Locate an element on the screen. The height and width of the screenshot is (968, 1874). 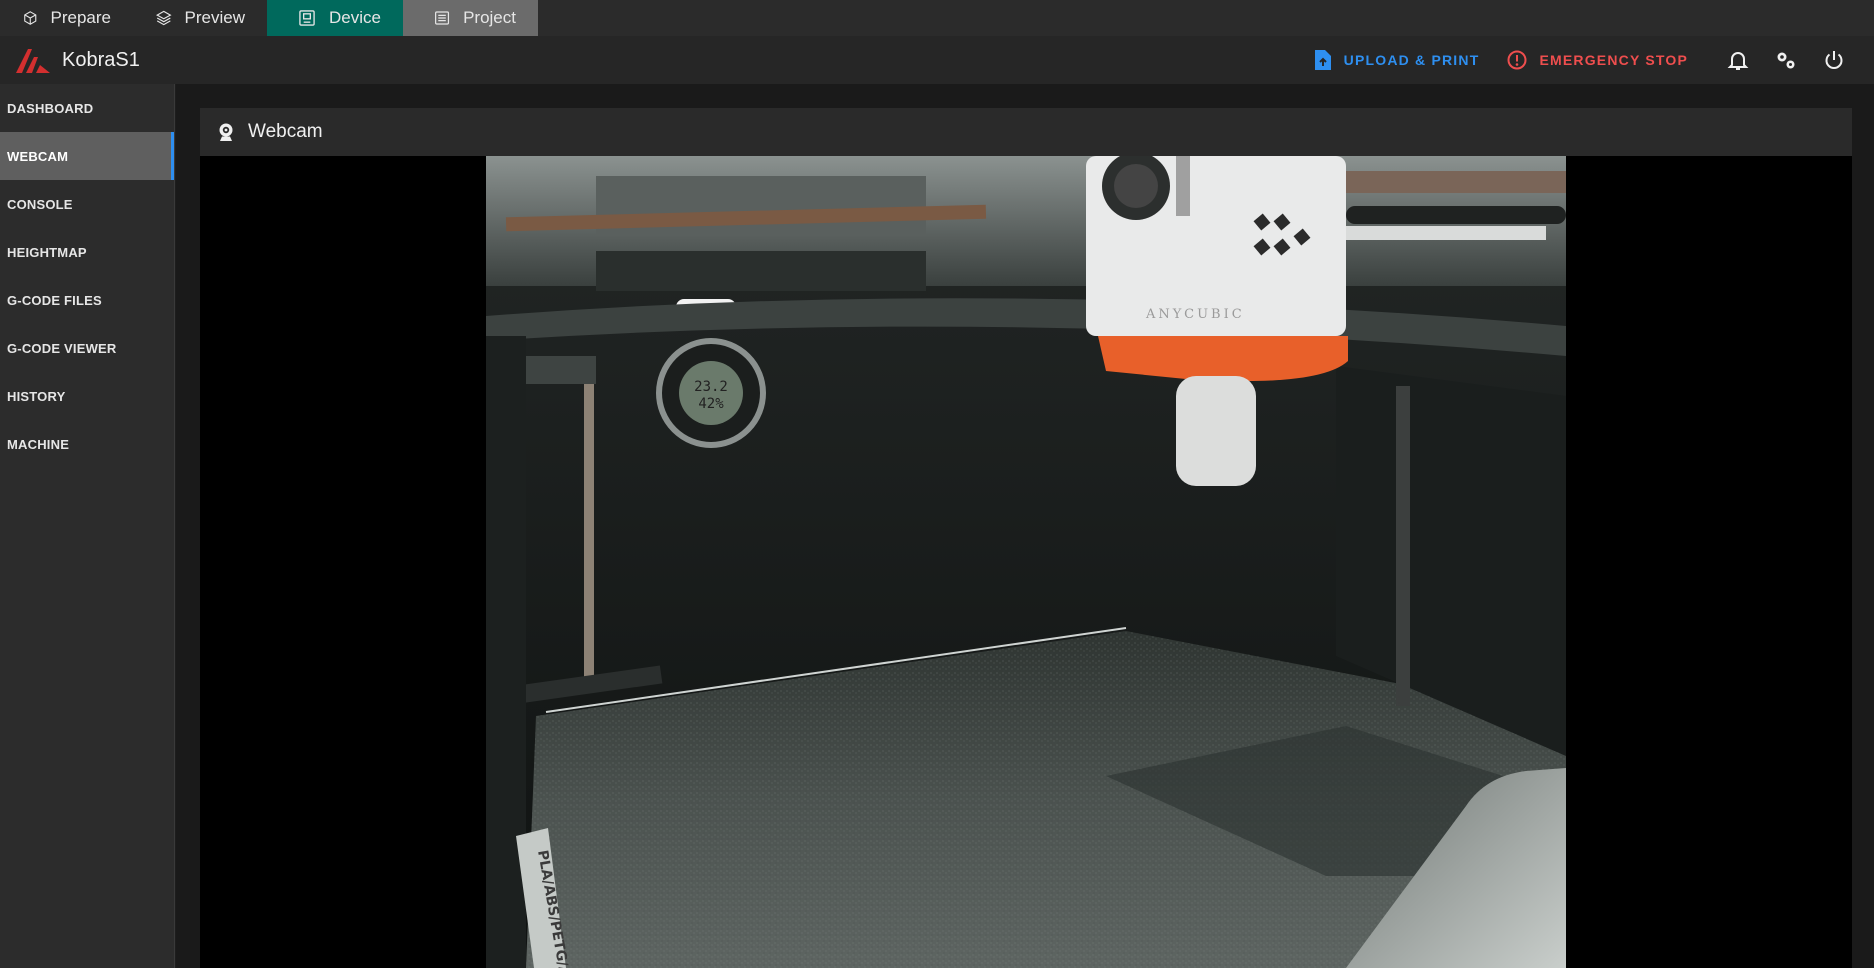
header-actions: UPLOAD & PRINT EMERGENCY STOP is located at coordinates (1587, 60).